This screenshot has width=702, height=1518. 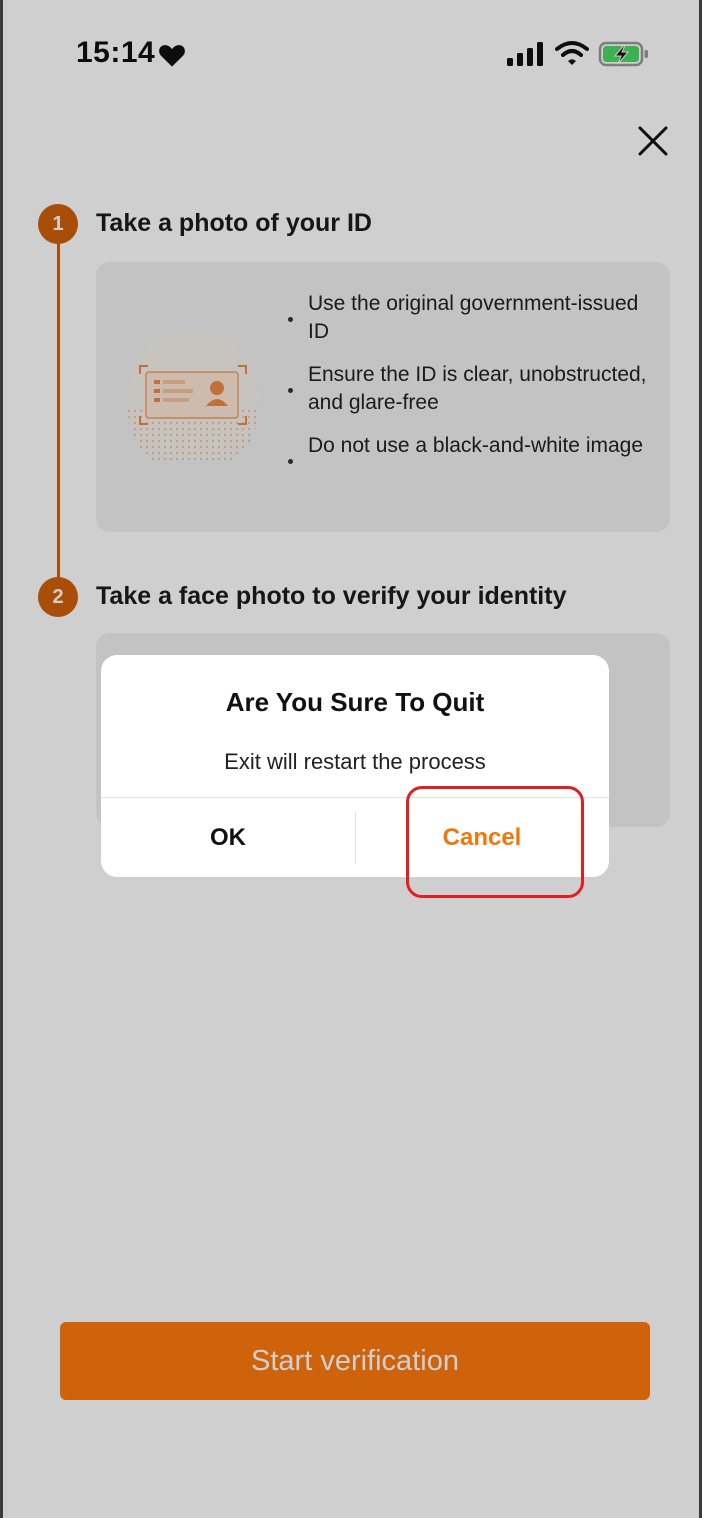 I want to click on dialog-message: Exit will restart the process, so click(x=355, y=761).